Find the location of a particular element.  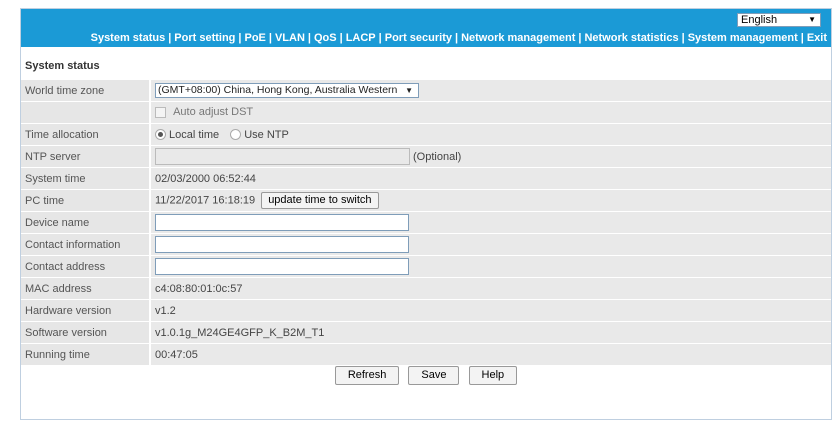

row-hardware-version: Hardware version v1.2 is located at coordinates (426, 310).